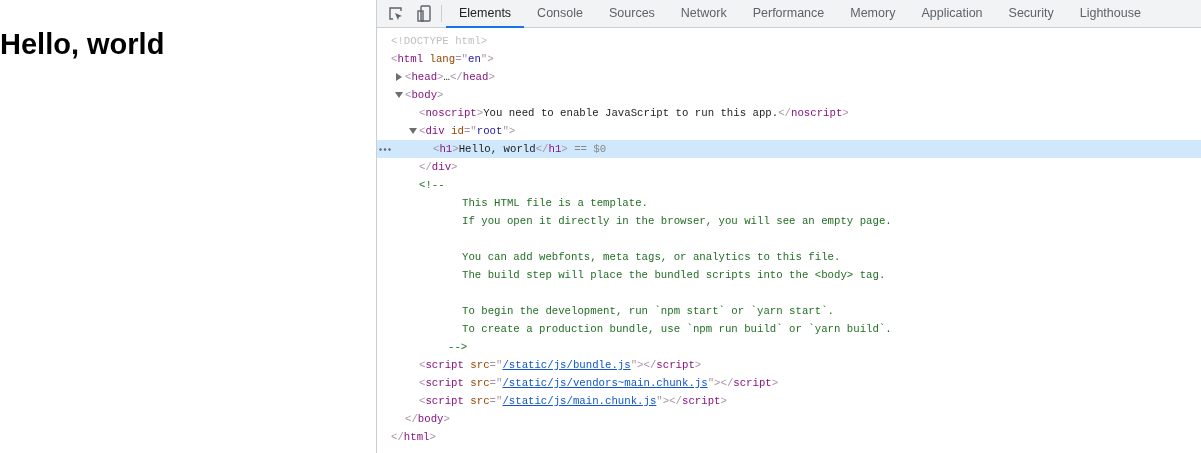 The height and width of the screenshot is (453, 1201). I want to click on code-line: <!--, so click(432, 184).